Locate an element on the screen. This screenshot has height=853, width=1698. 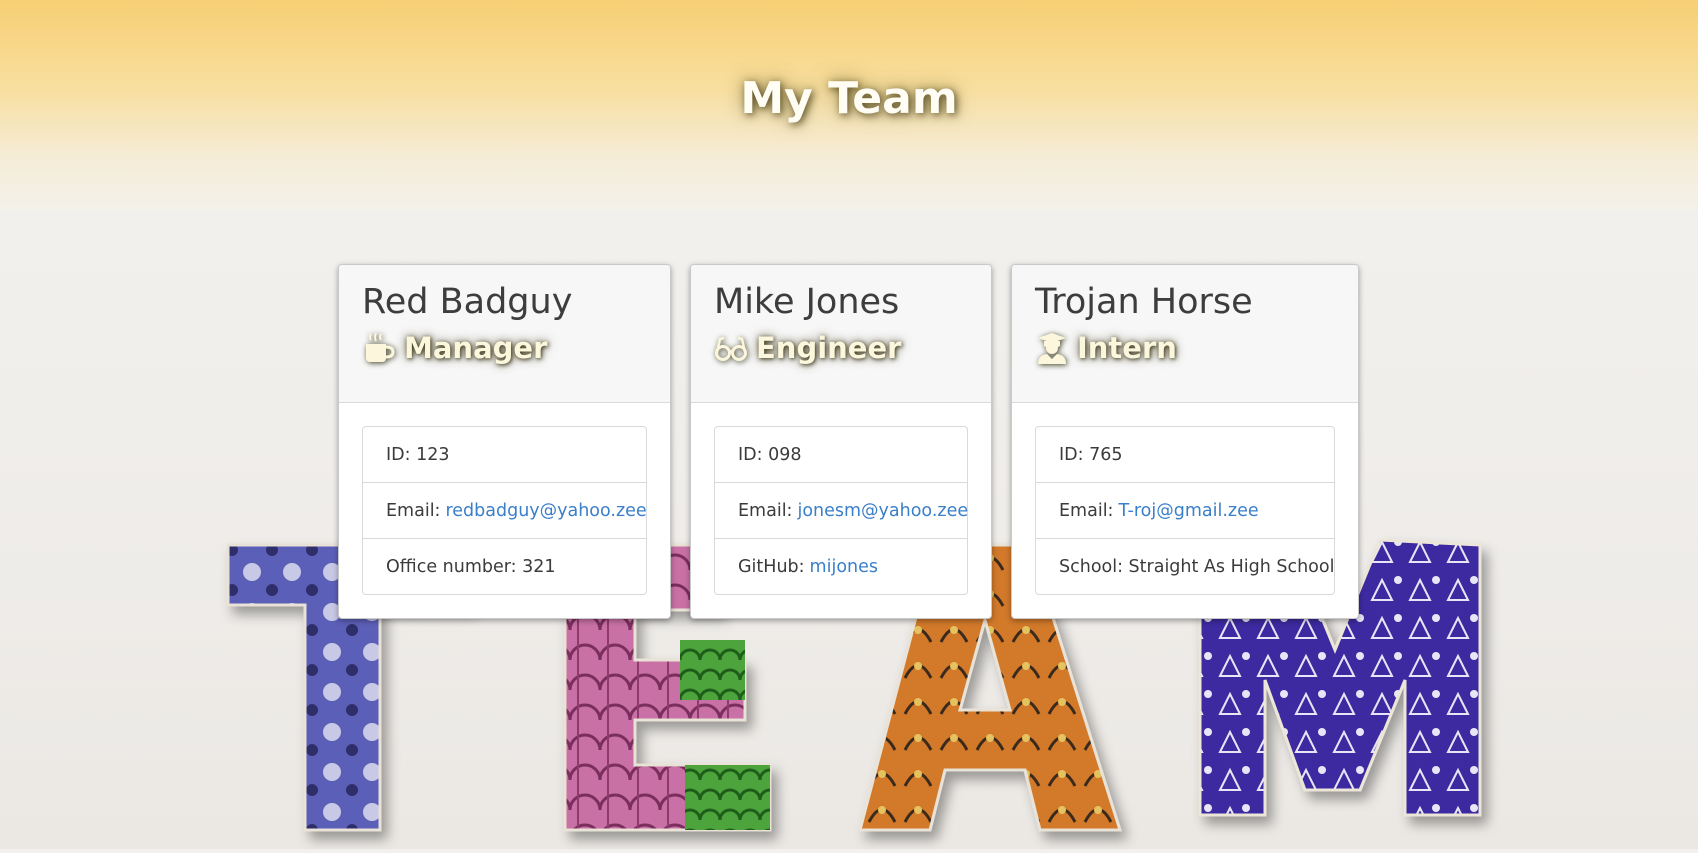
role-label: Manager is located at coordinates (476, 348).